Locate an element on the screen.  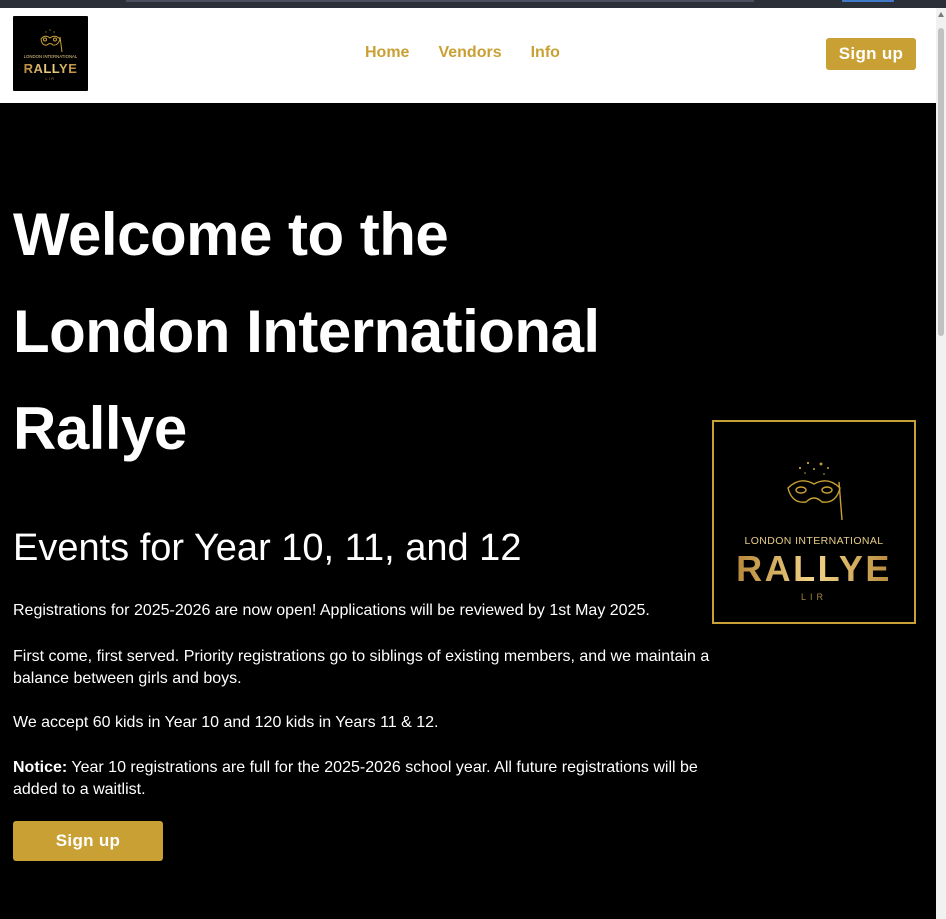
scrollbar-thumb is located at coordinates (941, 182).